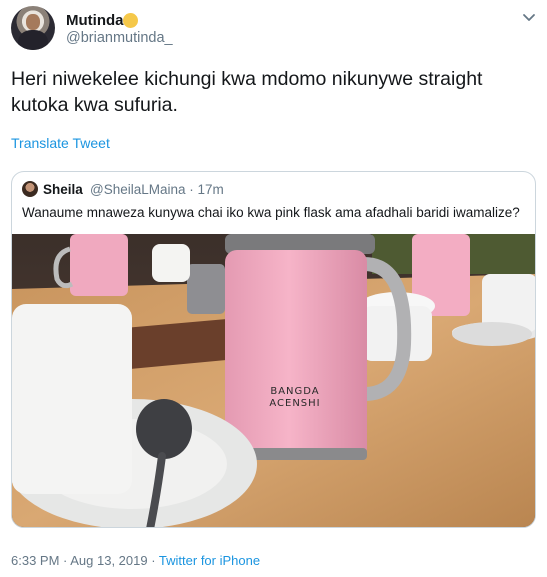 The image size is (547, 577). What do you see at coordinates (164, 429) in the screenshot?
I see `photo-spoon-head` at bounding box center [164, 429].